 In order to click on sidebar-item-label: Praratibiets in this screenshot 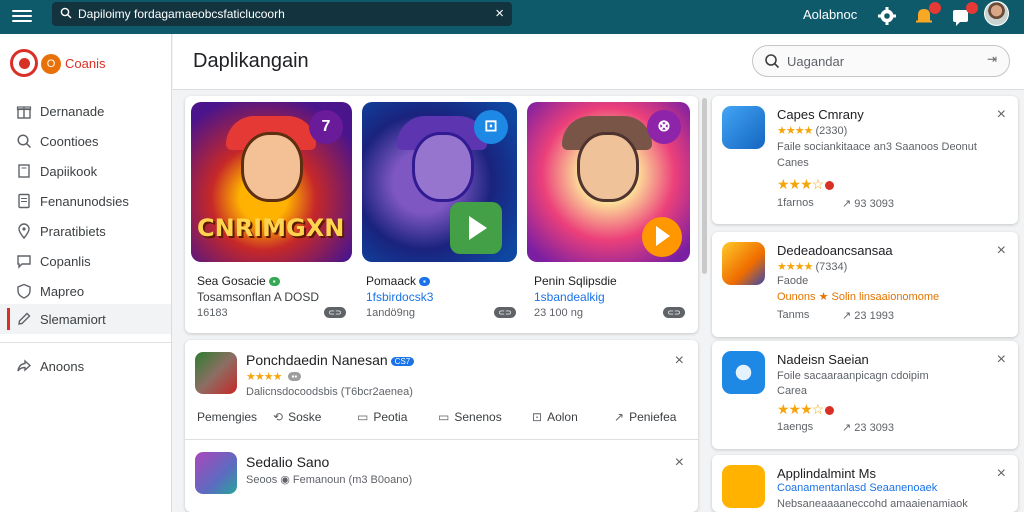, I will do `click(73, 231)`.